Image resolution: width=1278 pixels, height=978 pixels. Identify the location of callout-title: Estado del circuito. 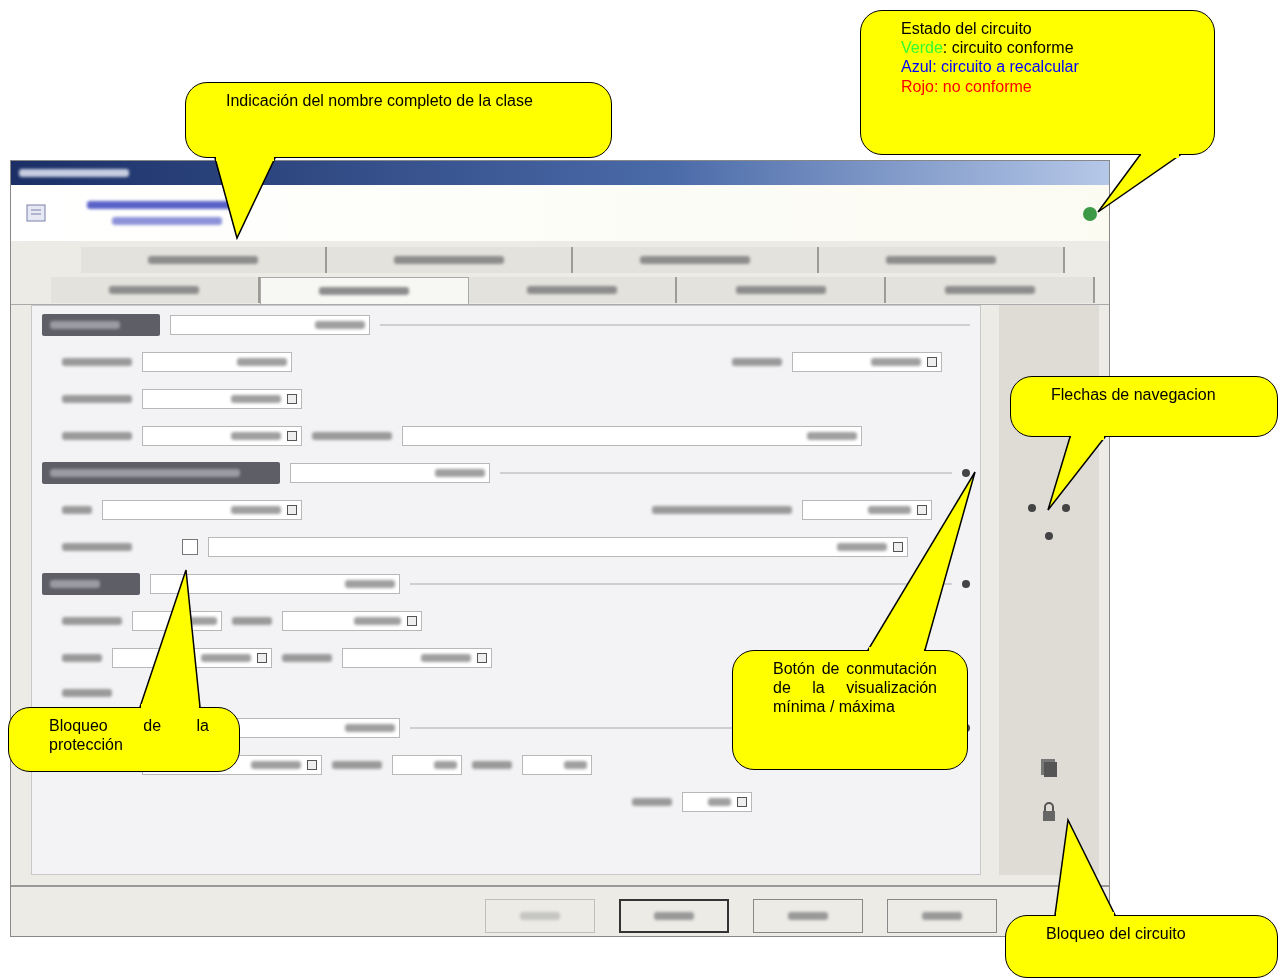
(967, 29).